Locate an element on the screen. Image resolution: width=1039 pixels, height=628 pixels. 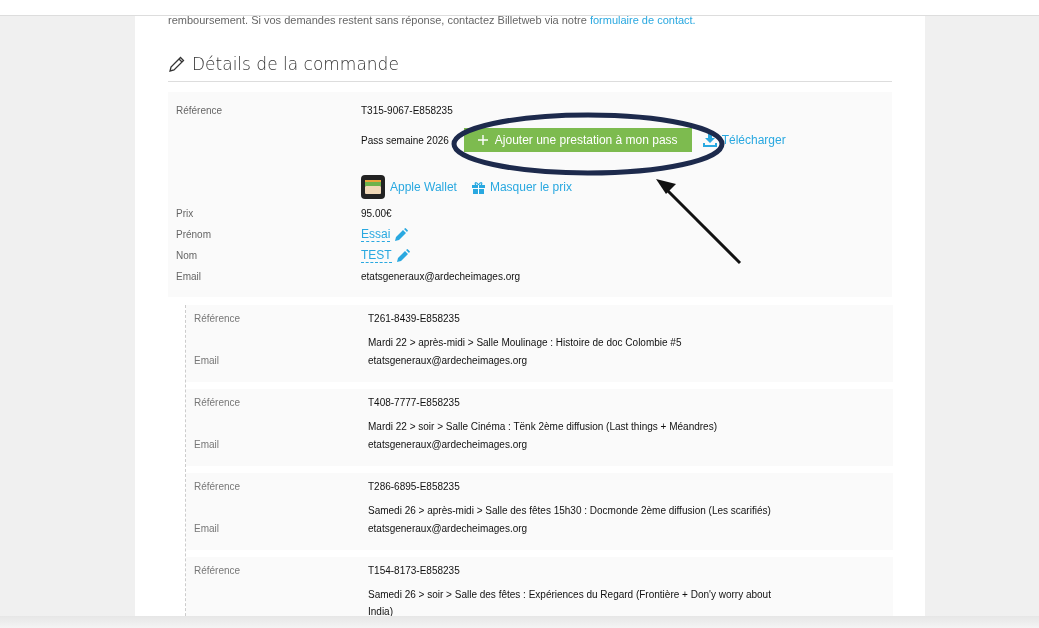
event-description: Samedi 26 > après-midi > Salle des fêtes 15h30 : Docmonde 2ème diffusion (Les scarifiés) is located at coordinates (570, 511).